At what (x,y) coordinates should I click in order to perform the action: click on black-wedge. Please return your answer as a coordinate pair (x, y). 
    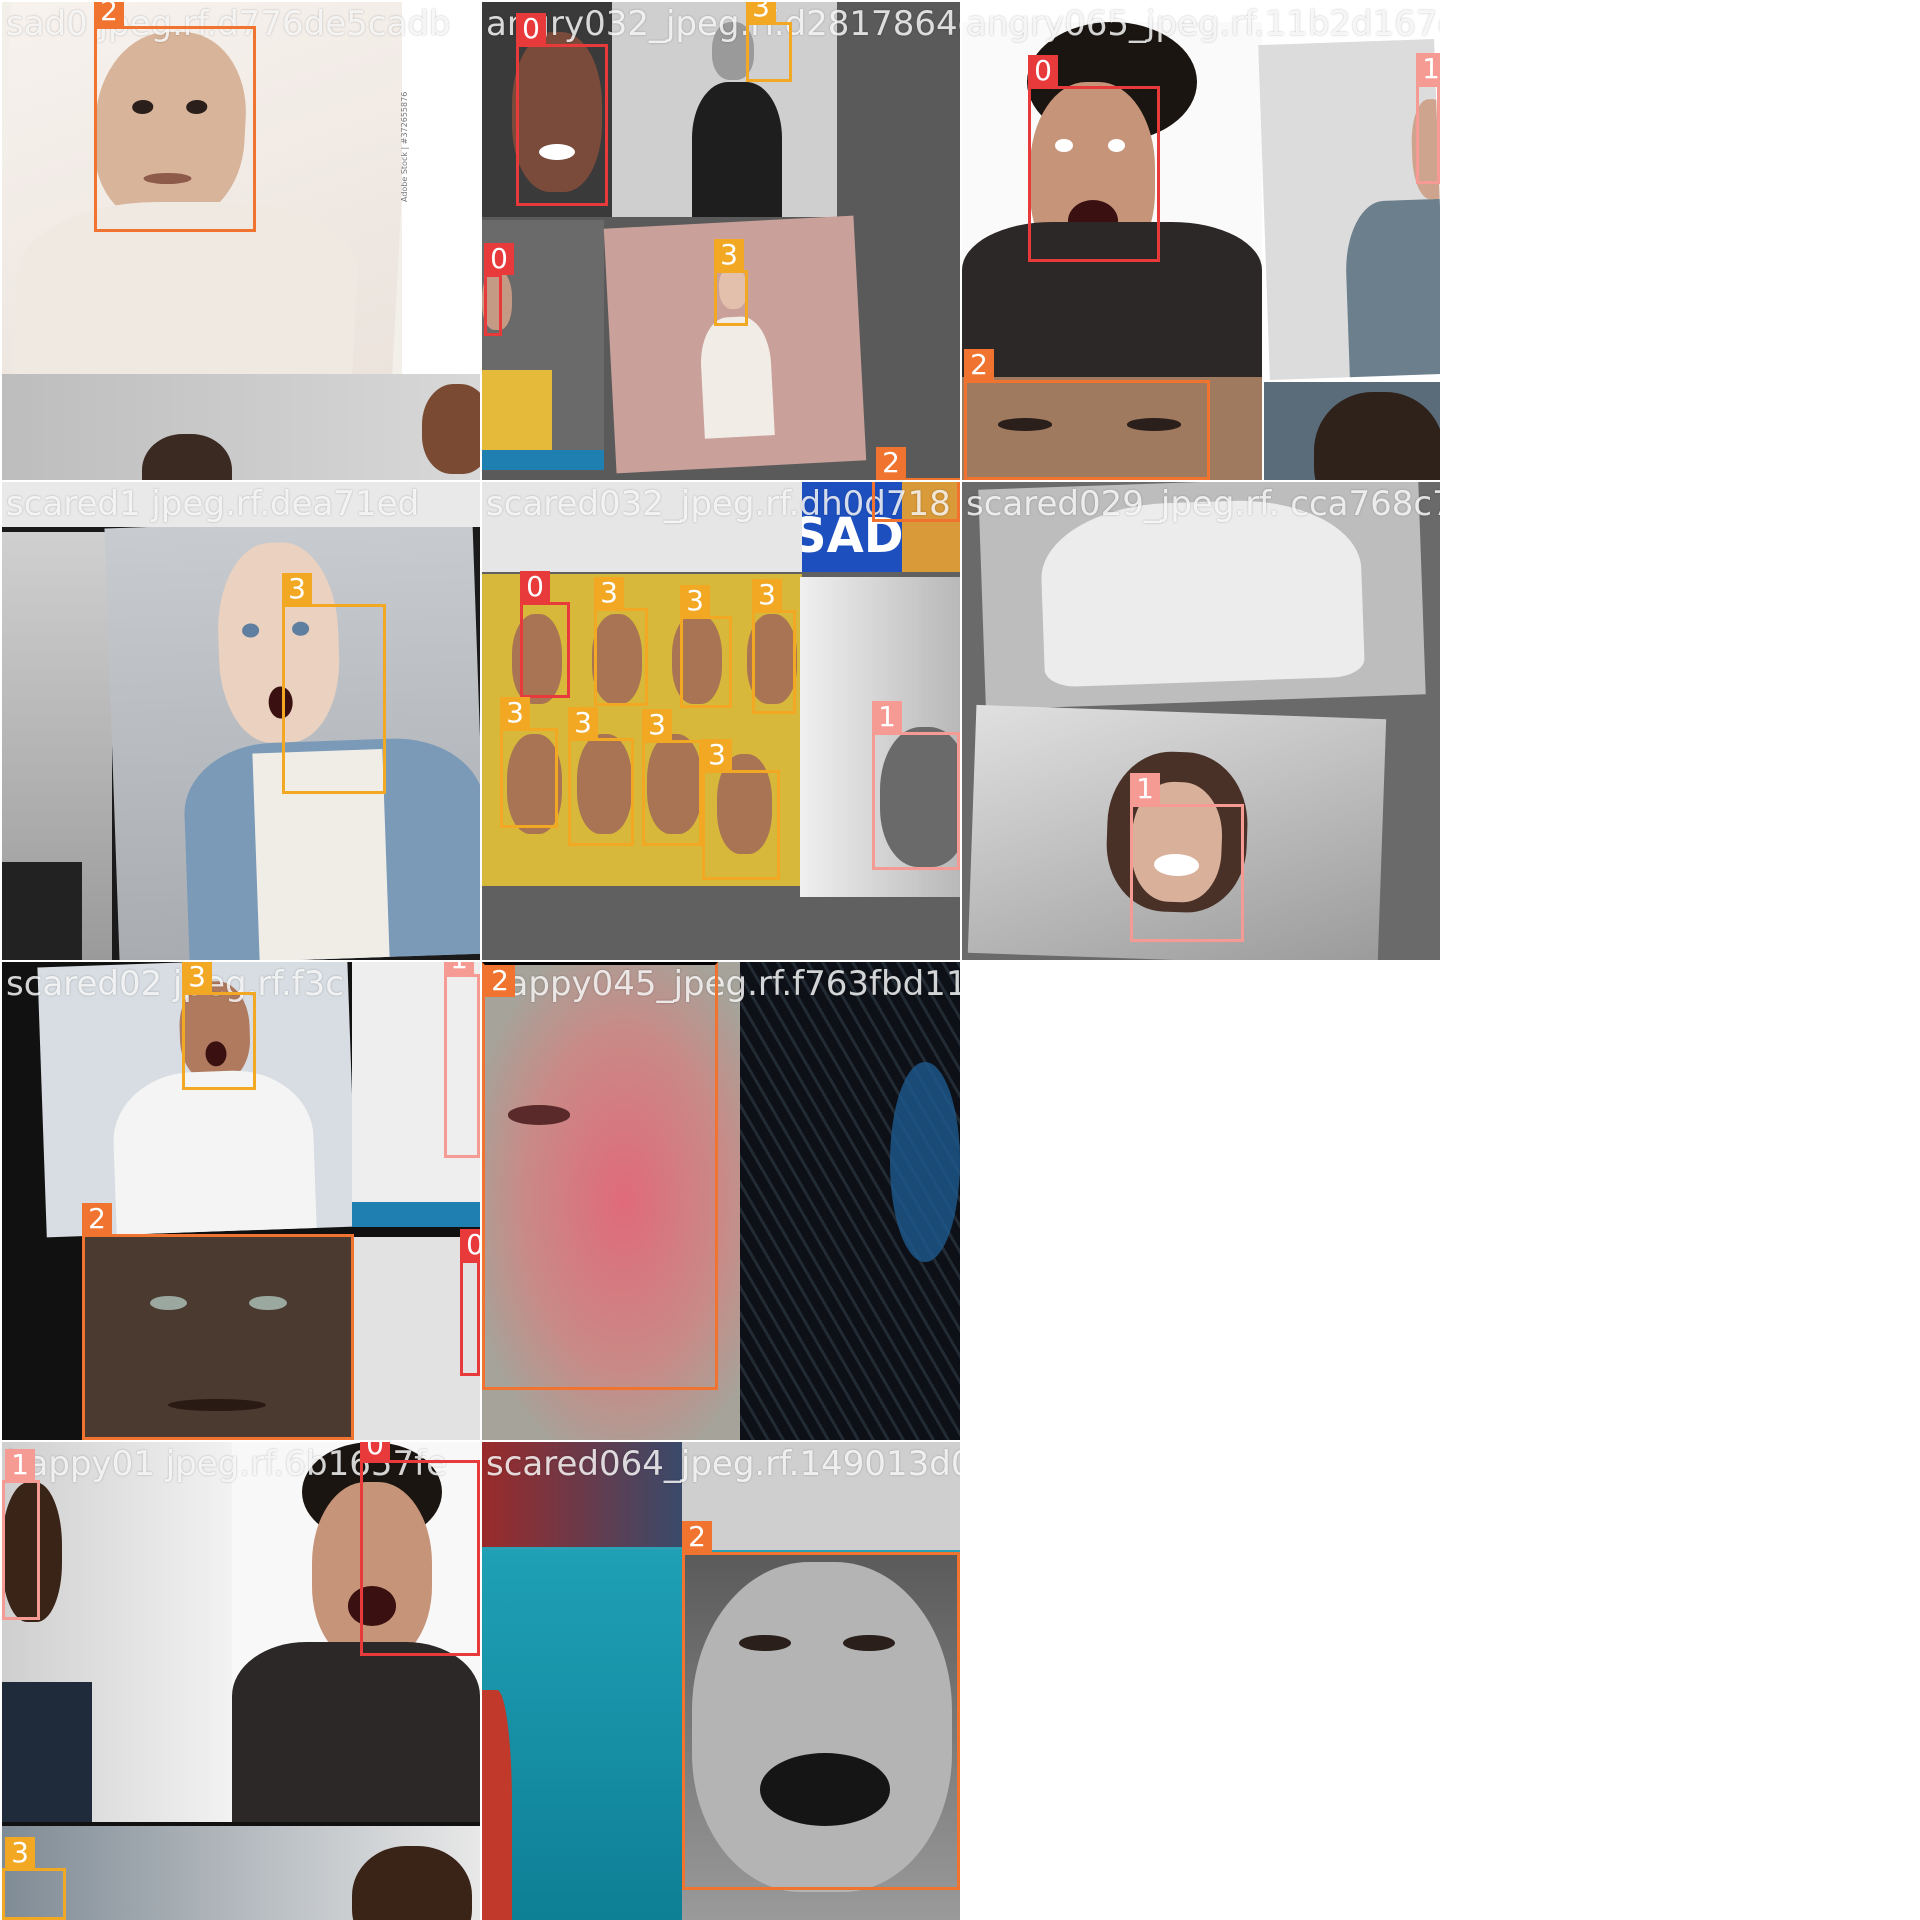
    Looking at the image, I should click on (441, 188).